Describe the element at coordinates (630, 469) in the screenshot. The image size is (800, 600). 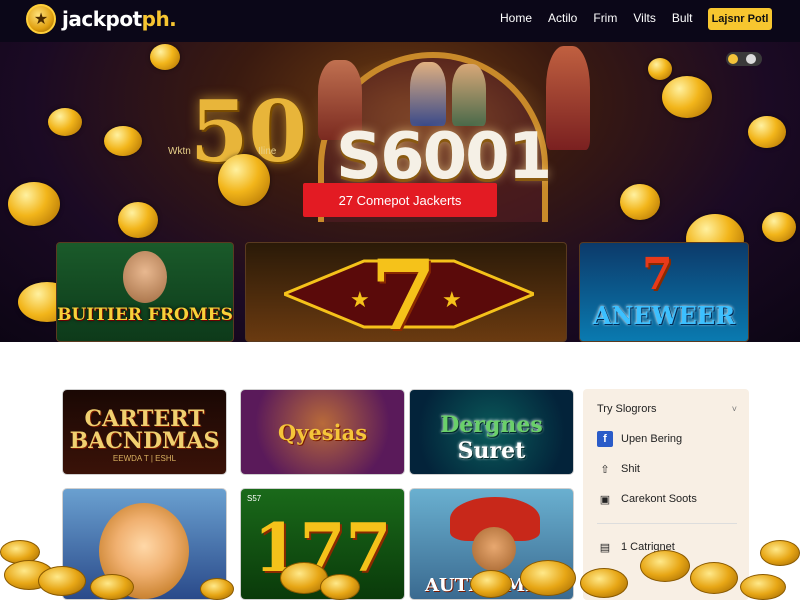
I see `sidebar-item-label: Shit` at that location.